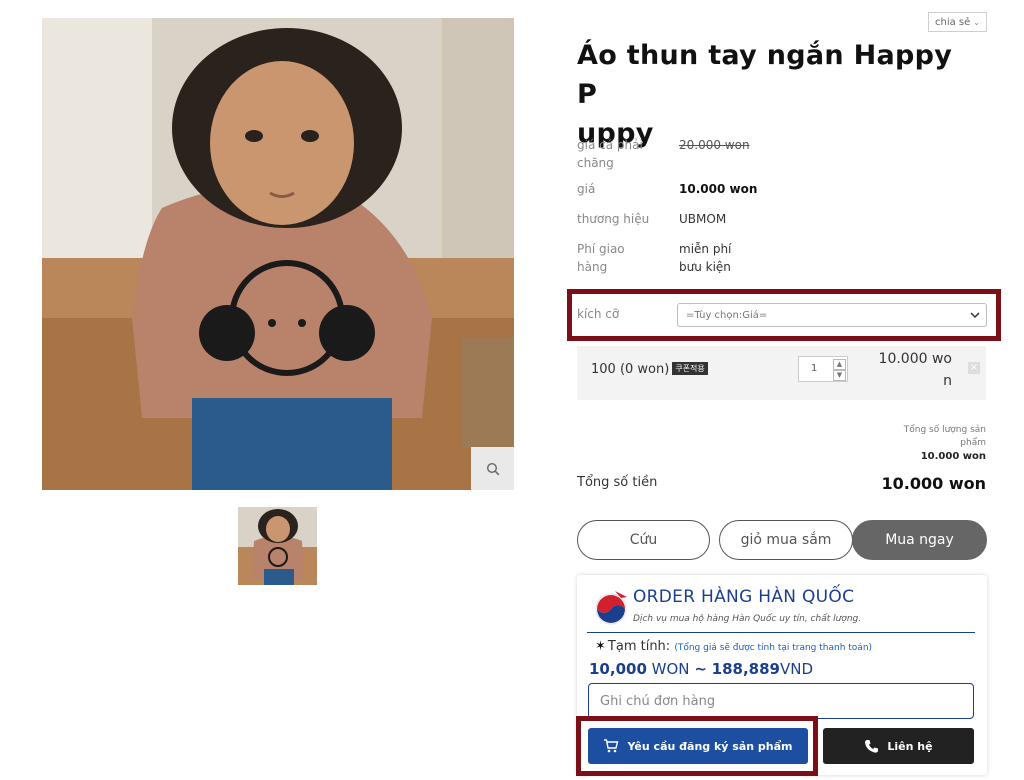 This screenshot has width=1024, height=780. What do you see at coordinates (705, 249) in the screenshot?
I see `shipping-value-line-1: miễn phí` at bounding box center [705, 249].